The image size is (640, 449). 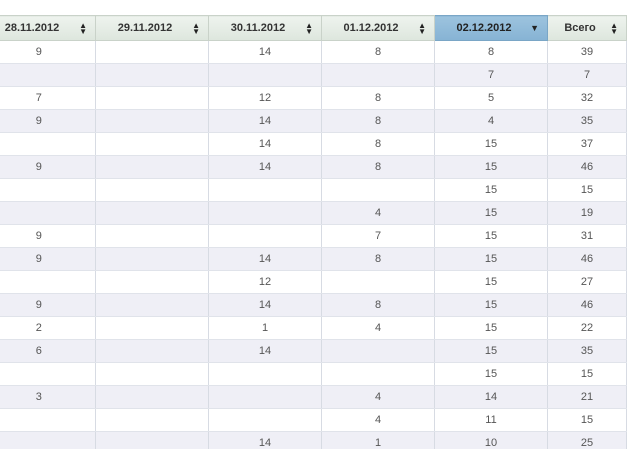 I want to click on table-row: 4 11 15, so click(x=313, y=420).